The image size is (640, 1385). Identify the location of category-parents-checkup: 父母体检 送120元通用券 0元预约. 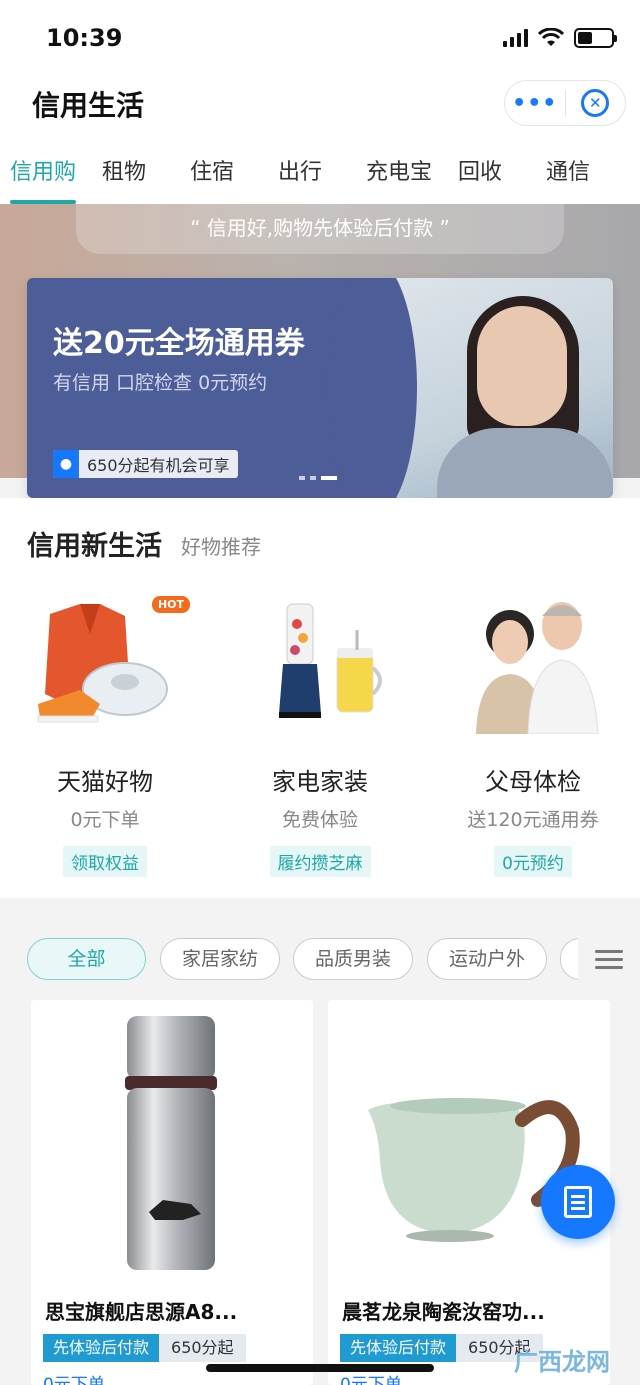
(533, 735).